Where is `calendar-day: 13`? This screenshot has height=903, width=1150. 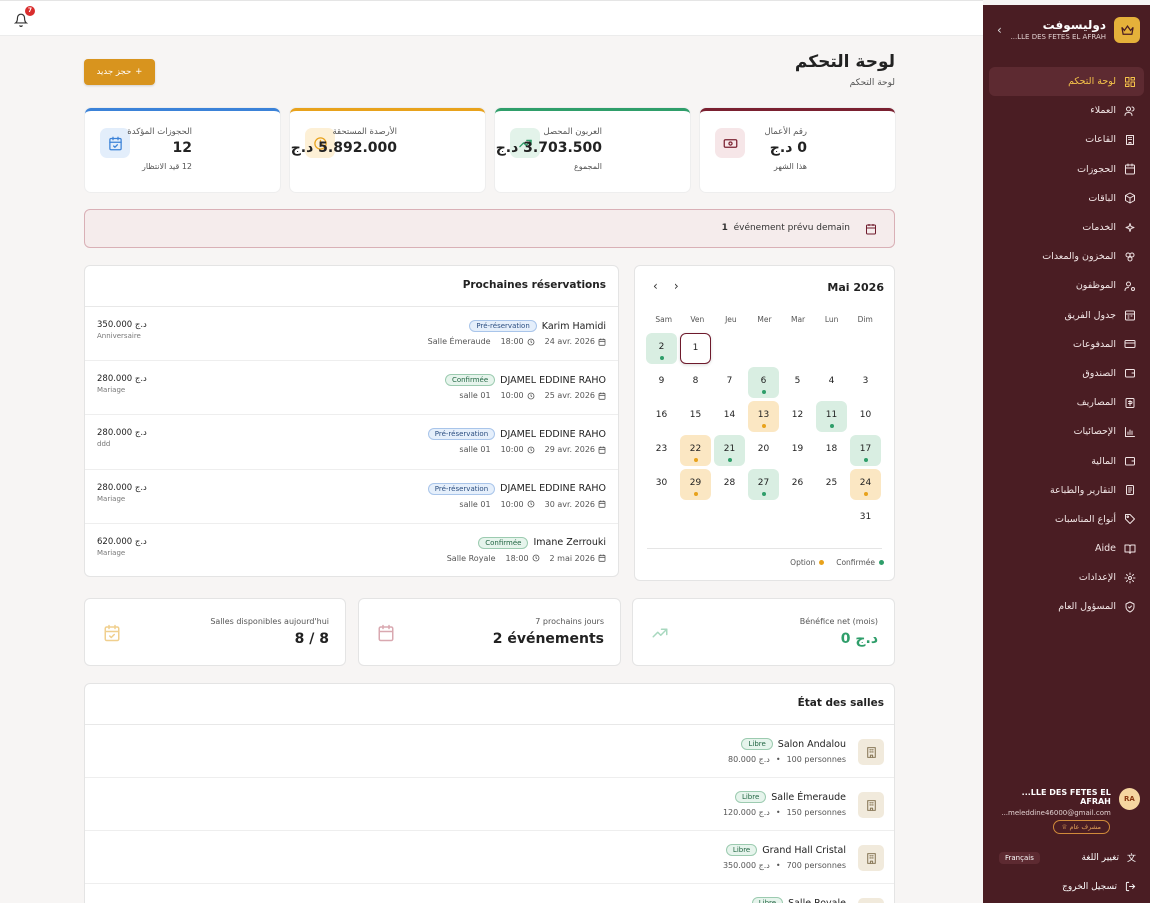
calendar-day: 13 is located at coordinates (763, 416).